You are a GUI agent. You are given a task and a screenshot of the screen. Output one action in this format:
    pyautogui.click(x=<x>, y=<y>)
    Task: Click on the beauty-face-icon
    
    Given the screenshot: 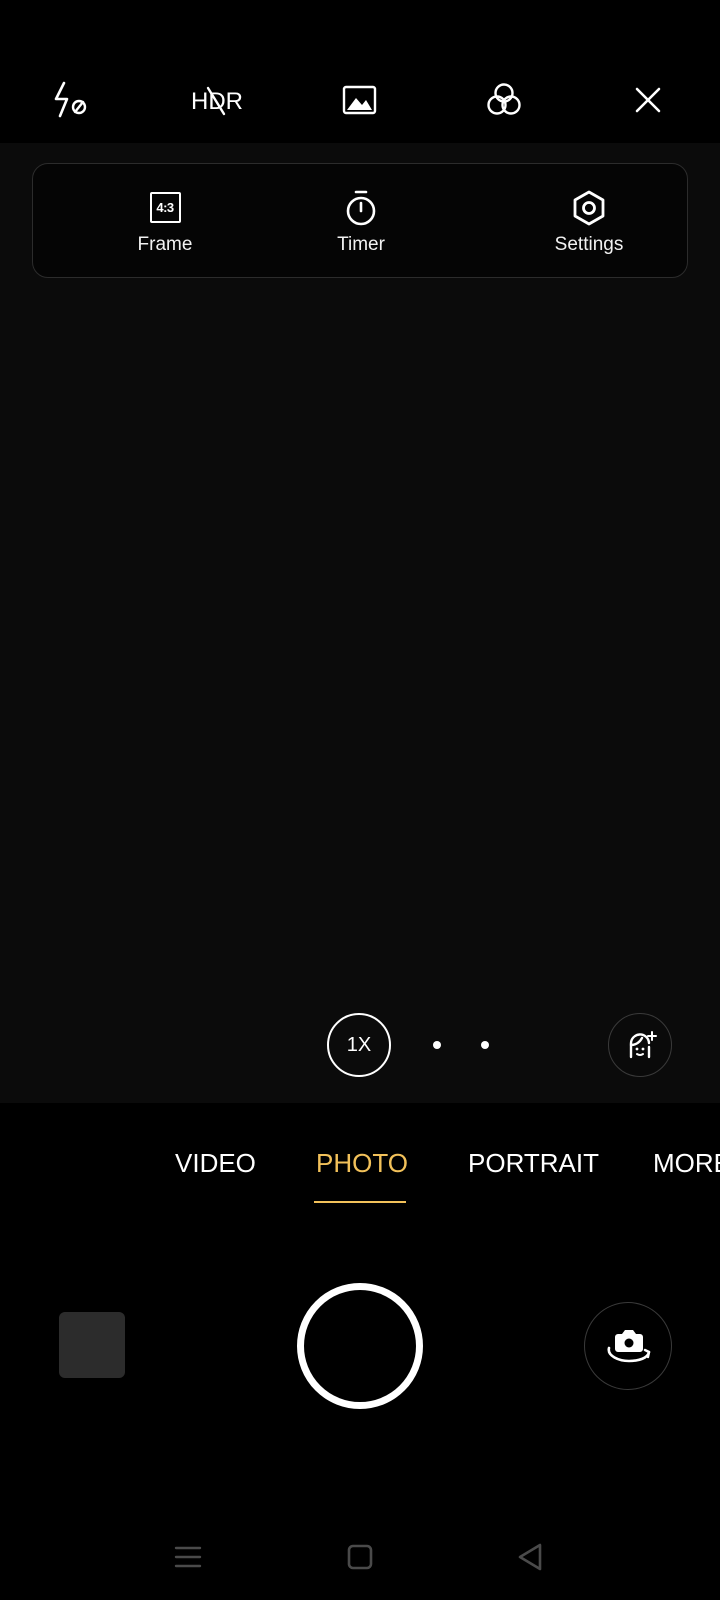 What is the action you would take?
    pyautogui.click(x=640, y=1045)
    